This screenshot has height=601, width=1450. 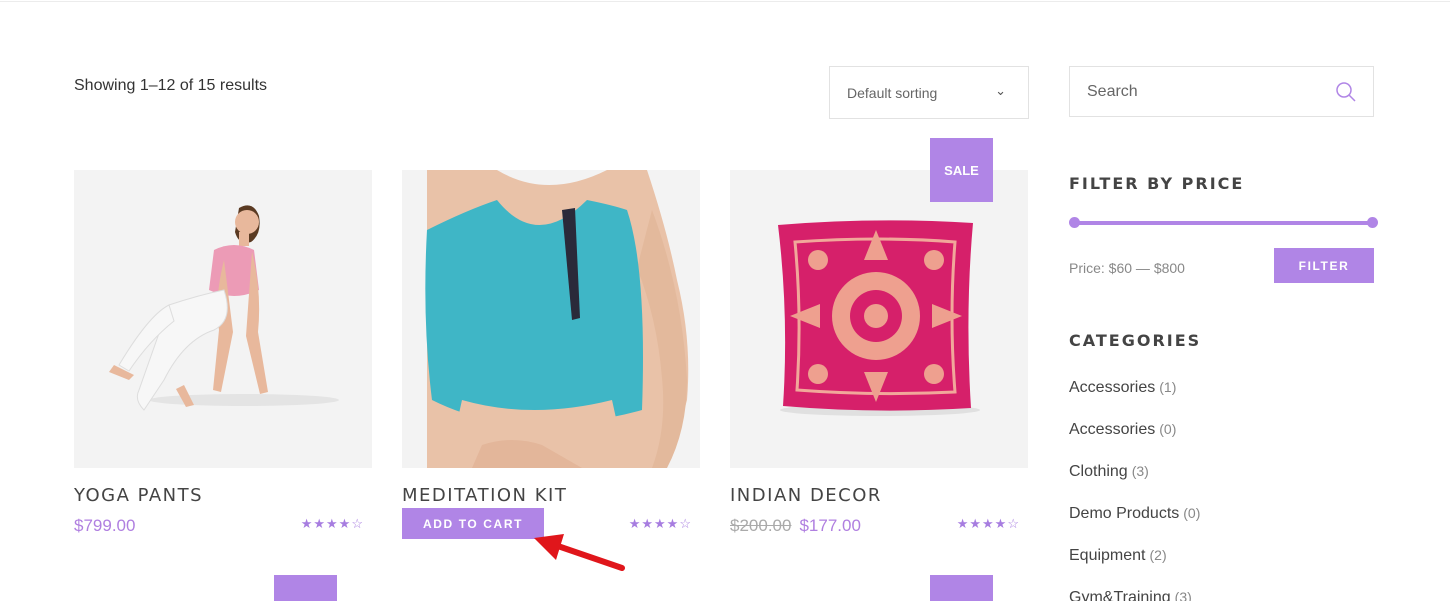 What do you see at coordinates (761, 525) in the screenshot?
I see `original-price: $200.00` at bounding box center [761, 525].